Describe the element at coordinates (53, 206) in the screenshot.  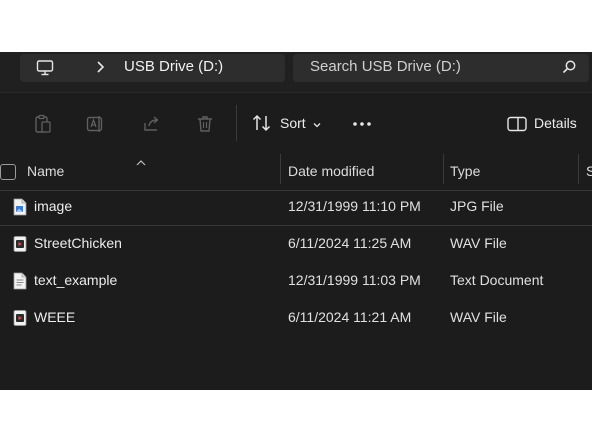
I see `file-name: image` at that location.